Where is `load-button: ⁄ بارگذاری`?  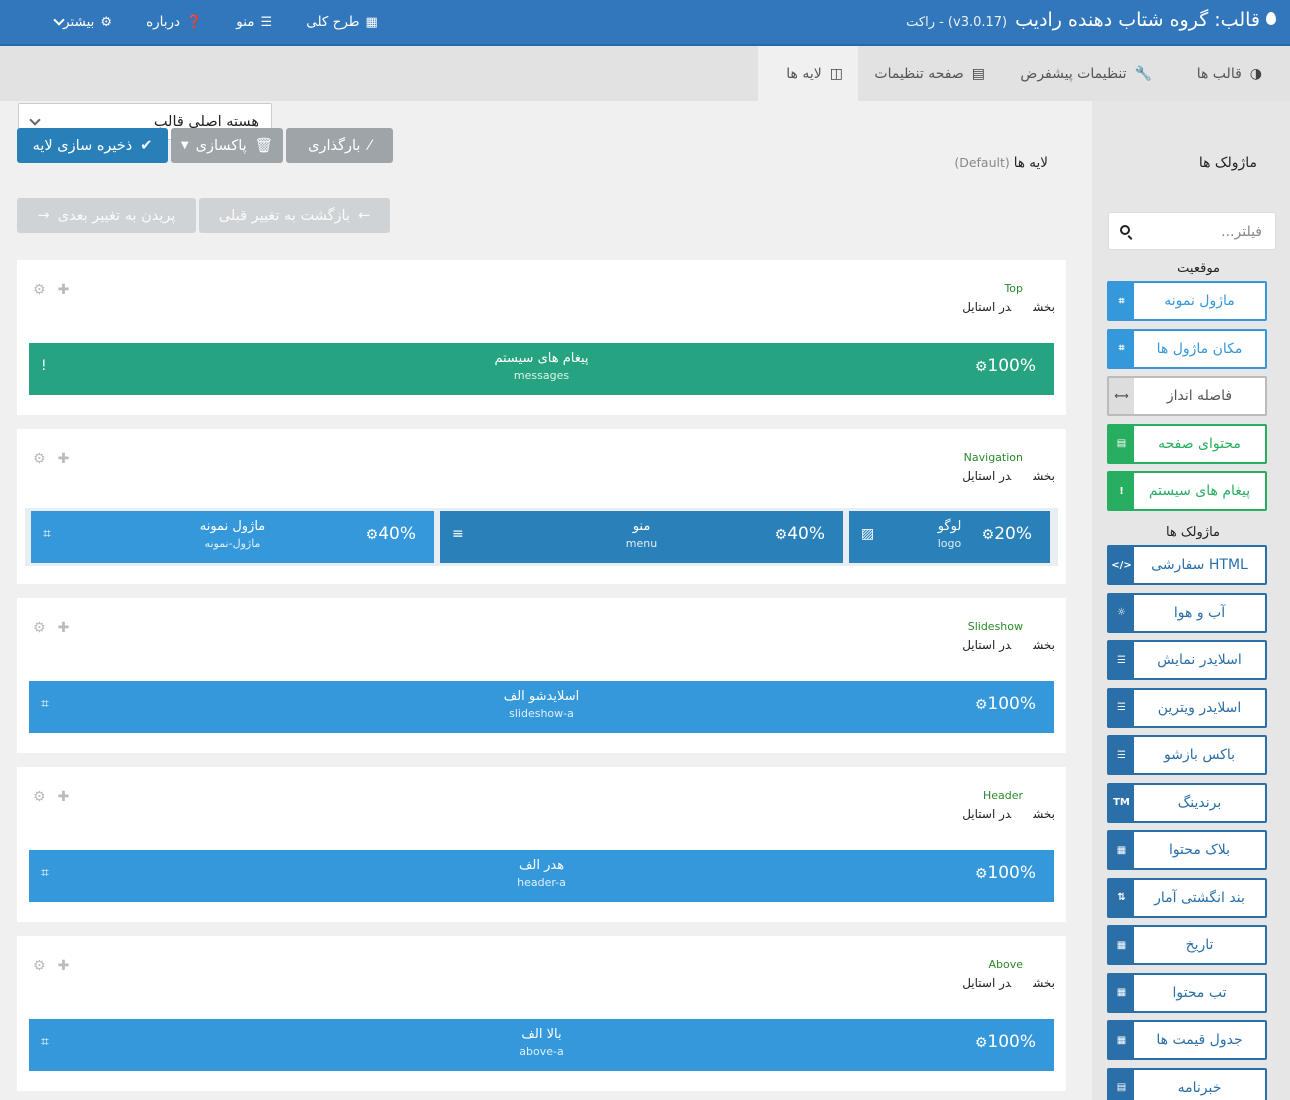
load-button: ⁄ بارگذاری is located at coordinates (339, 145).